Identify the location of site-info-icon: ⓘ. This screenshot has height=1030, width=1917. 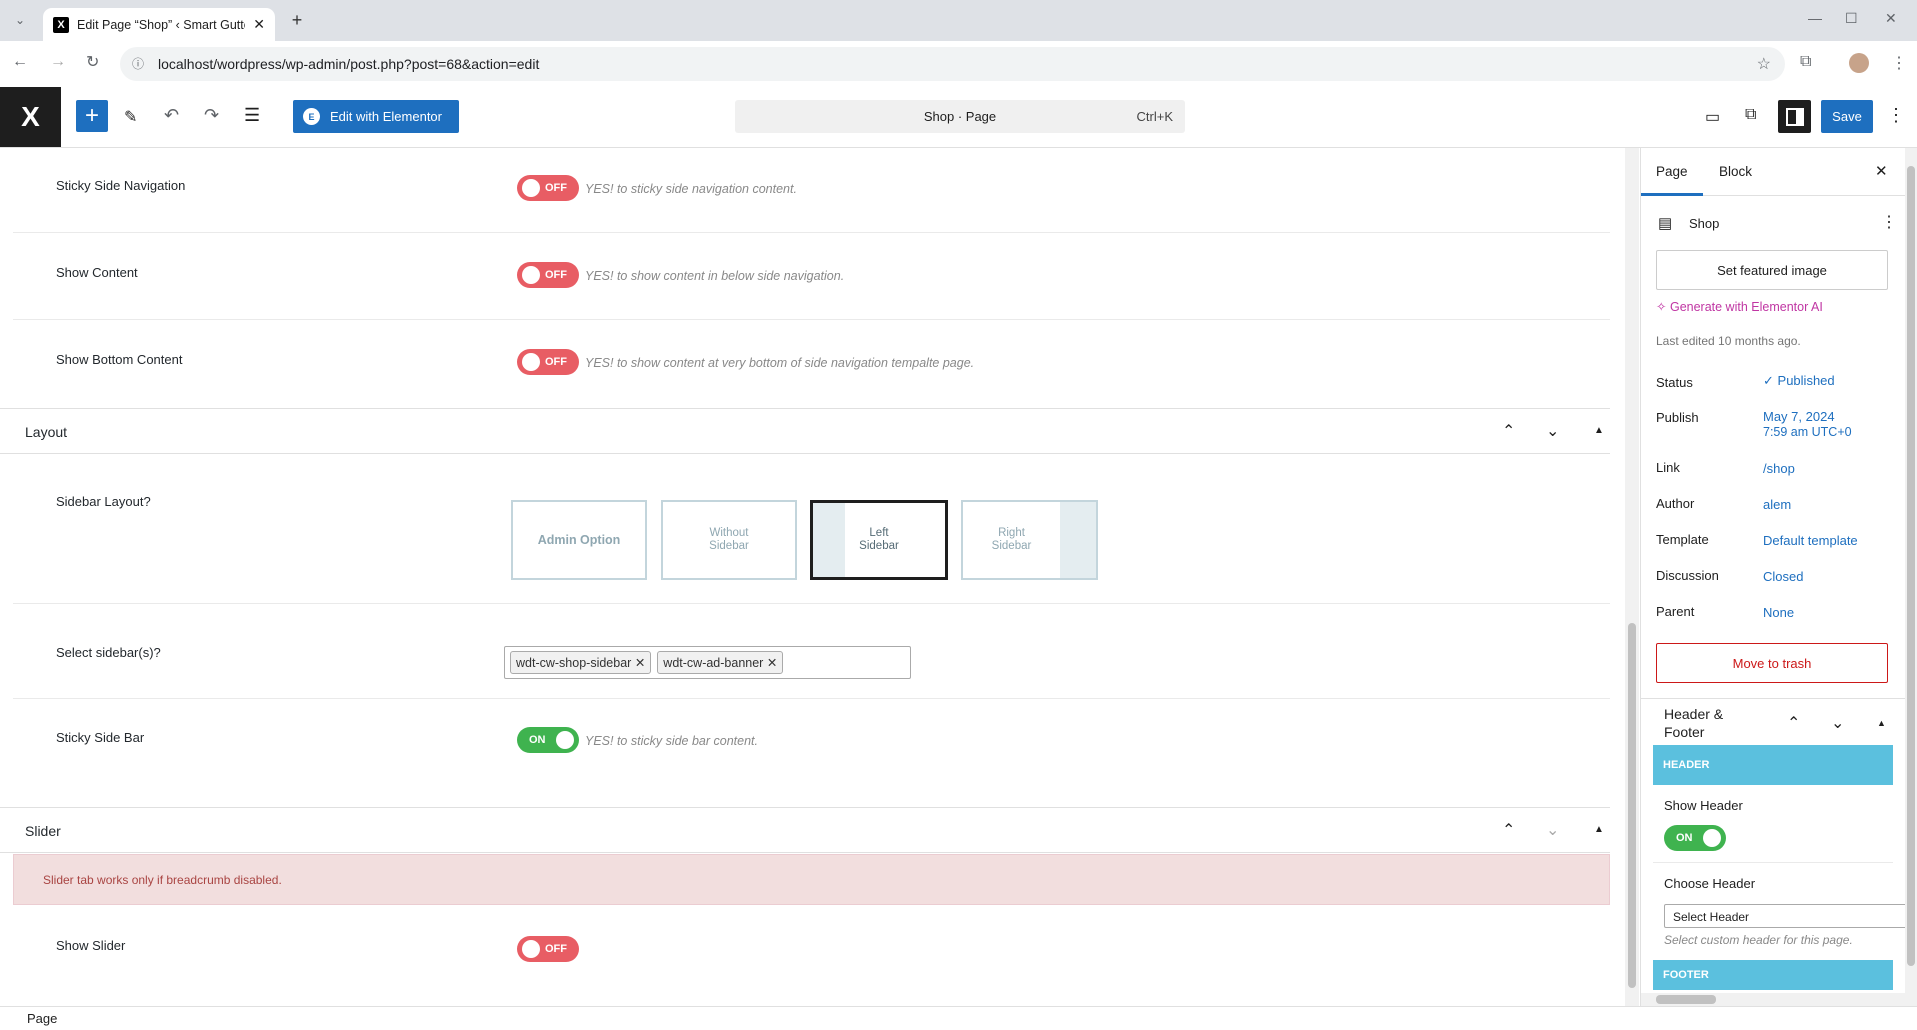
(138, 63).